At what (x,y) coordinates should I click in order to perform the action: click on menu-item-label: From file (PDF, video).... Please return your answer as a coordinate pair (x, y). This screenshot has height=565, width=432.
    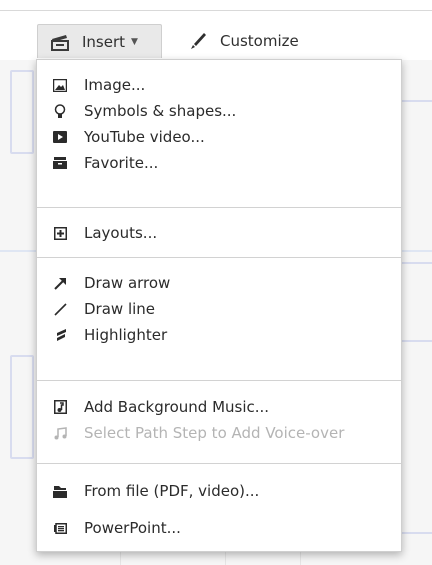
    Looking at the image, I should click on (172, 491).